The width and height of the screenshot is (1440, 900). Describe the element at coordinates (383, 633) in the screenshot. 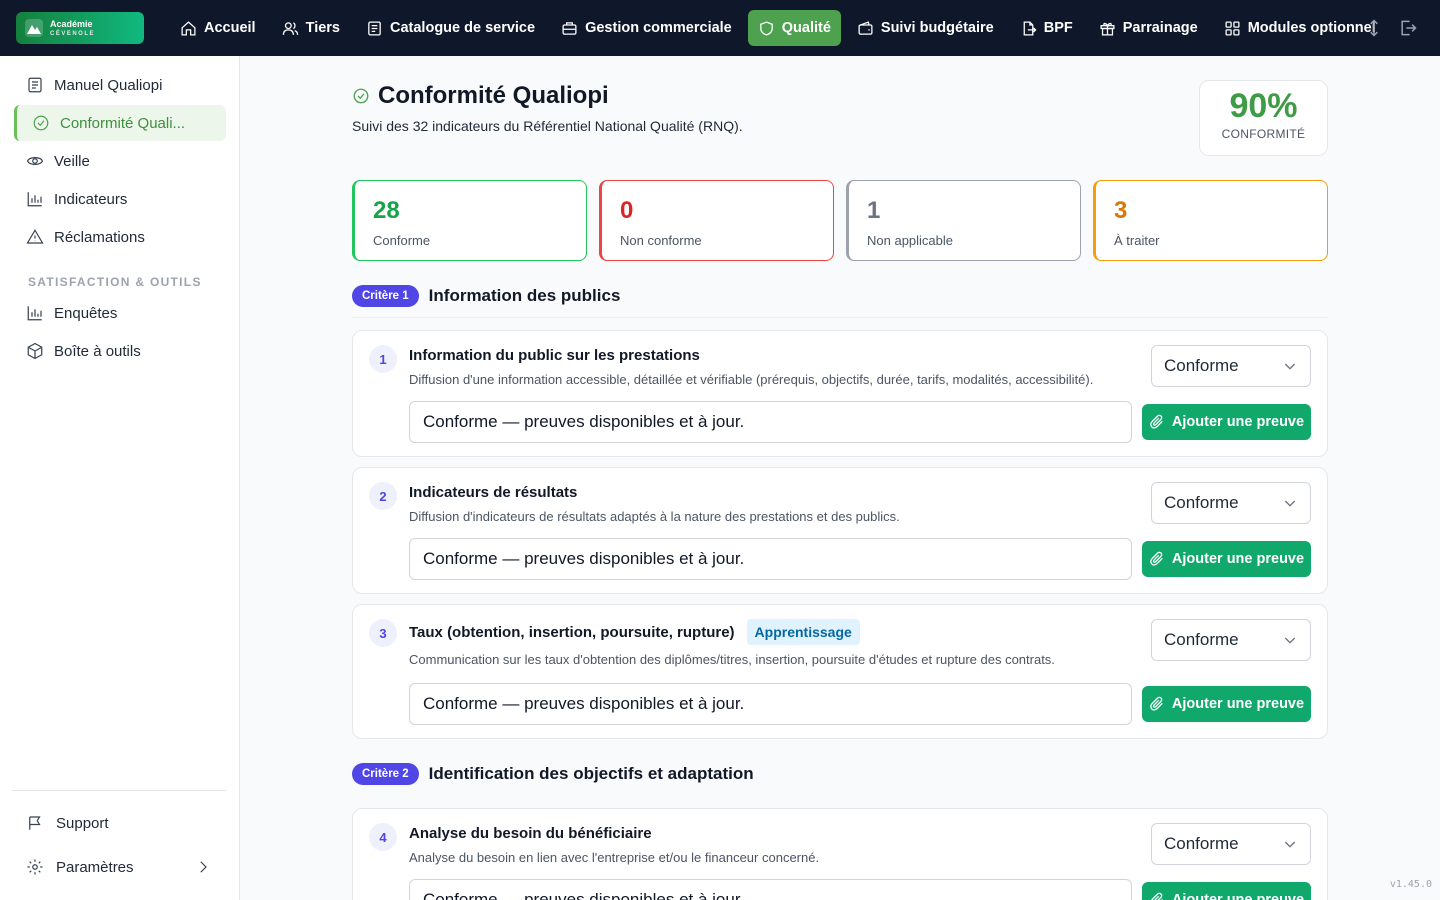

I see `indicator-number: 3` at that location.